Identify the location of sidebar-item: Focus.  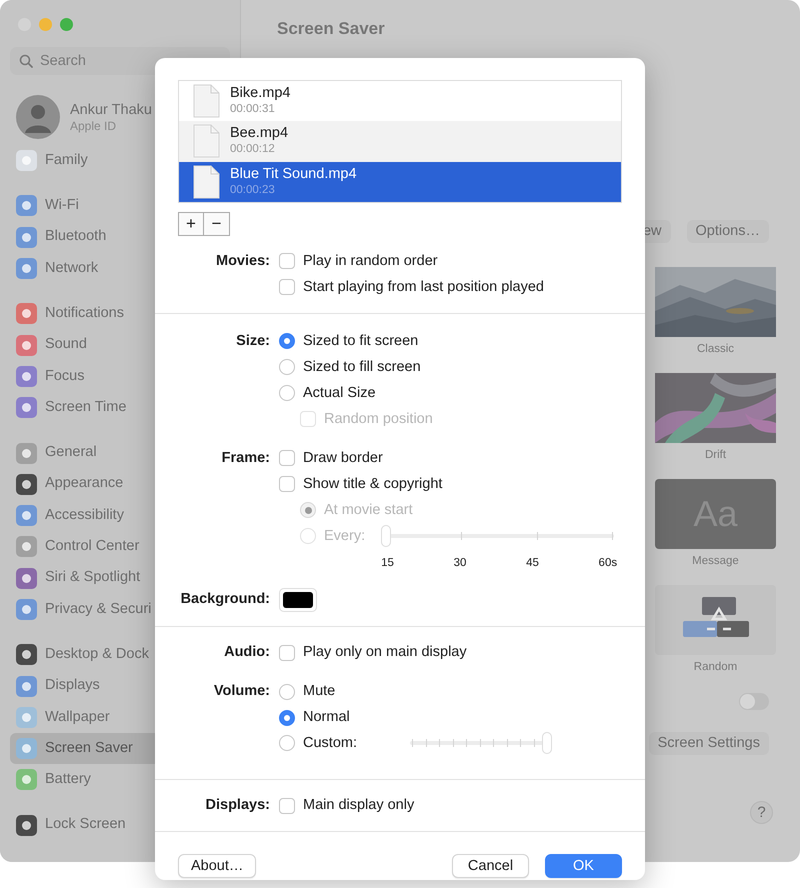
(120, 376).